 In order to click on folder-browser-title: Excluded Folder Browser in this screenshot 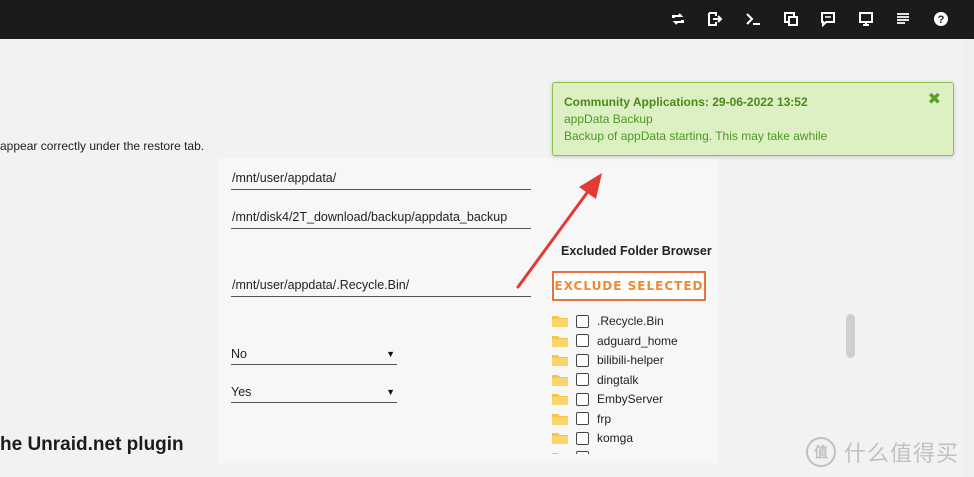, I will do `click(636, 251)`.